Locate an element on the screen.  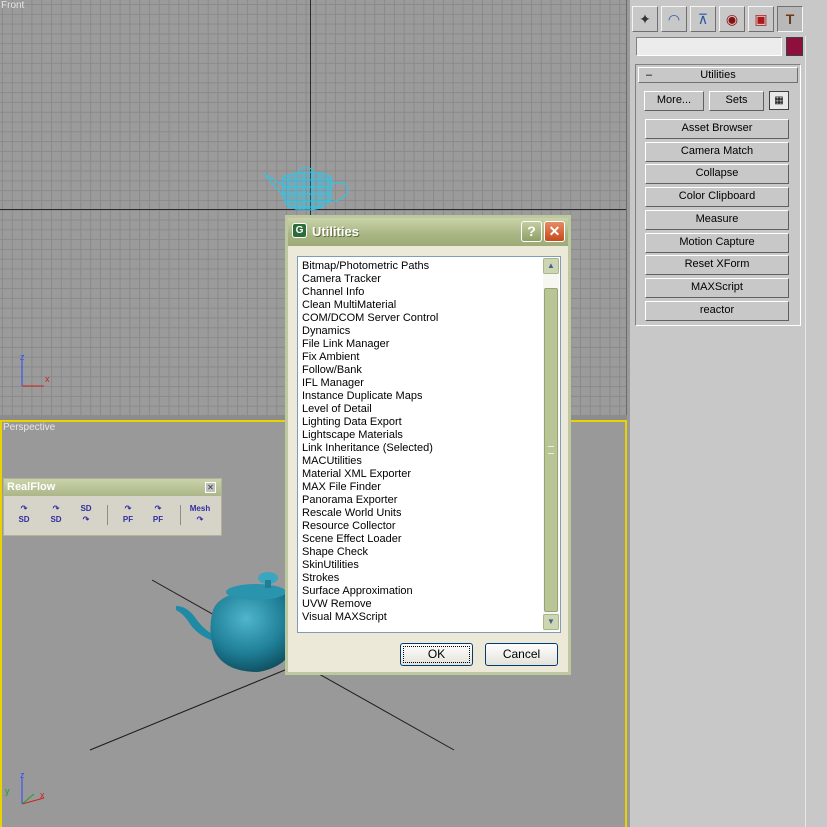
list-item: SkinUtilities is located at coordinates (370, 565).